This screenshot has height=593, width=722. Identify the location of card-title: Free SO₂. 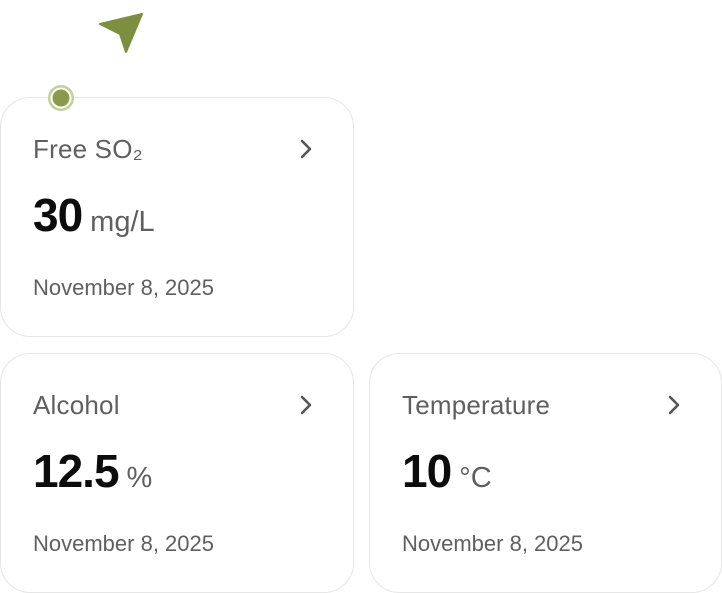
(88, 149).